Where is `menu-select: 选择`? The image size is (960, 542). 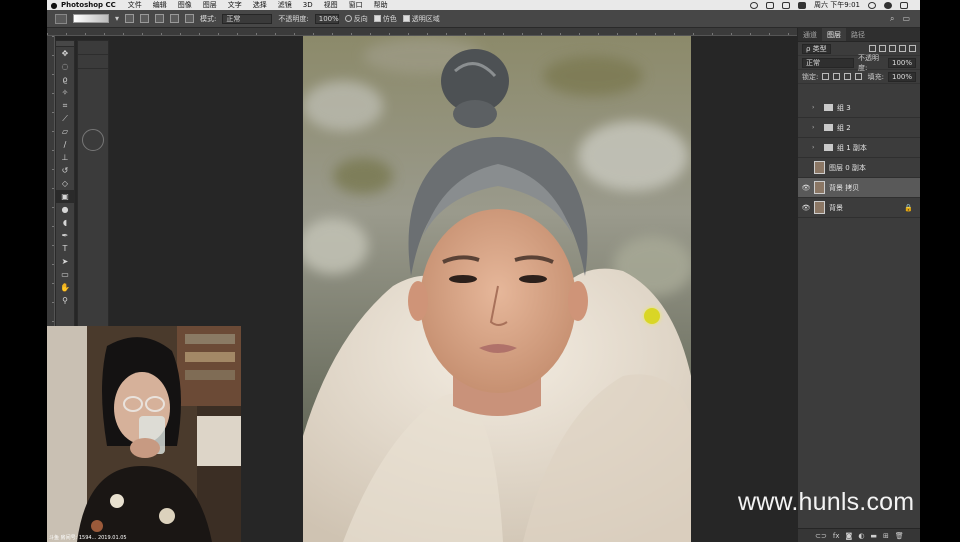
menu-select: 选择 is located at coordinates (260, 5).